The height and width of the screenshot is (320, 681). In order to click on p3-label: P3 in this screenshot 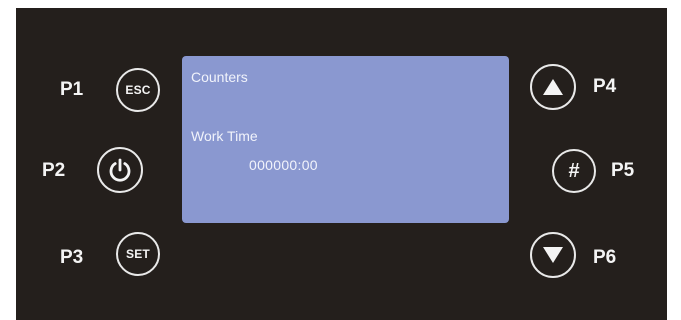, I will do `click(72, 257)`.